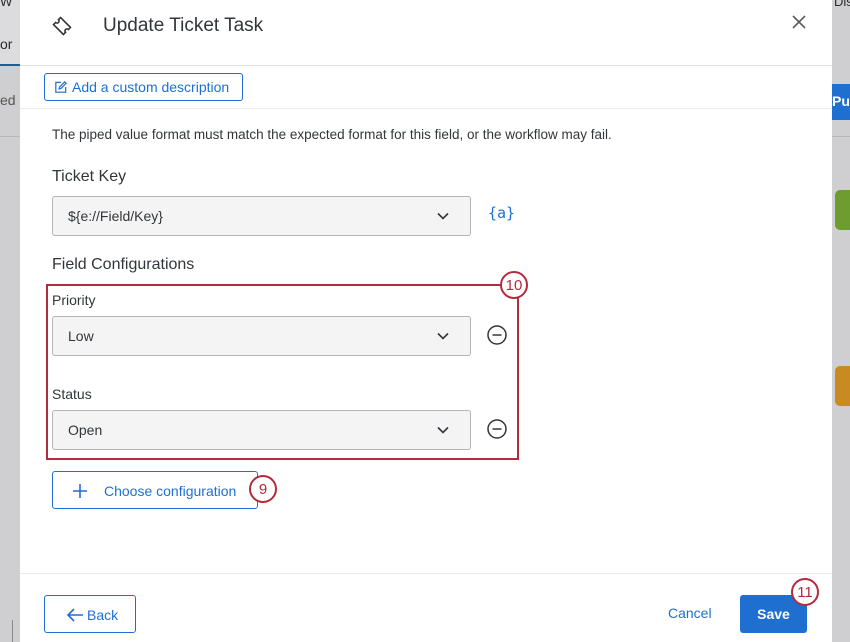  I want to click on priority-label: Priority, so click(74, 300).